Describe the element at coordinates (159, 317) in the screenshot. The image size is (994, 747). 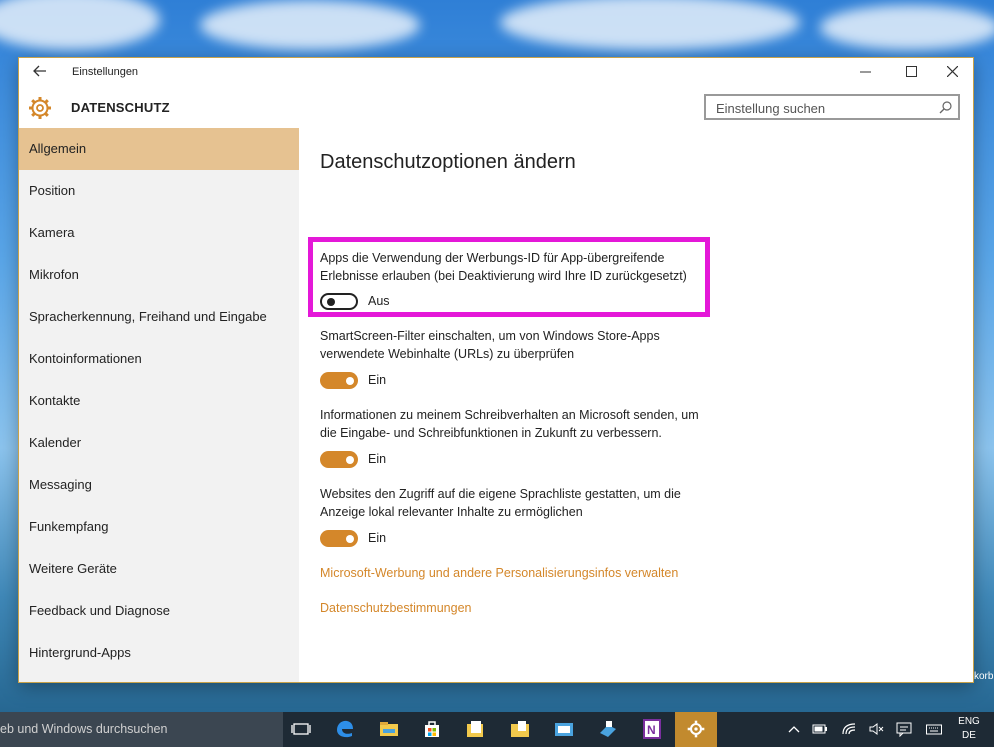
I see `sidebar-item-spracherkennung: Spracherkennung, Freihand und Eingabe` at that location.